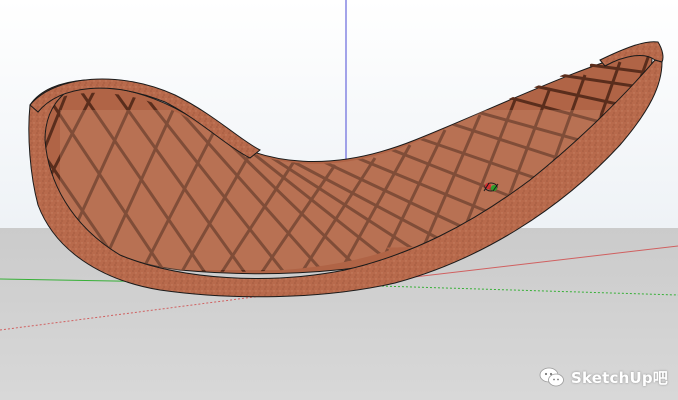 The image size is (678, 400). Describe the element at coordinates (619, 377) in the screenshot. I see `watermark-text: SketchUp吧` at that location.